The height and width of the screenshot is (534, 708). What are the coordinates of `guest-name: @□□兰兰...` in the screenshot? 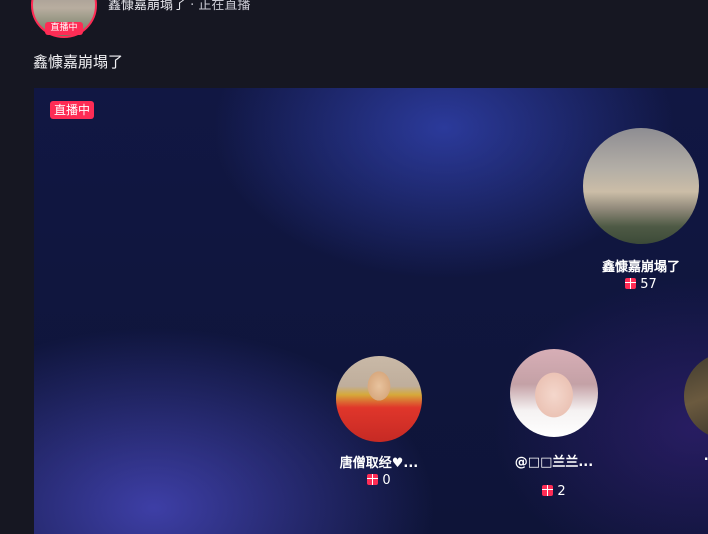 It's located at (554, 462).